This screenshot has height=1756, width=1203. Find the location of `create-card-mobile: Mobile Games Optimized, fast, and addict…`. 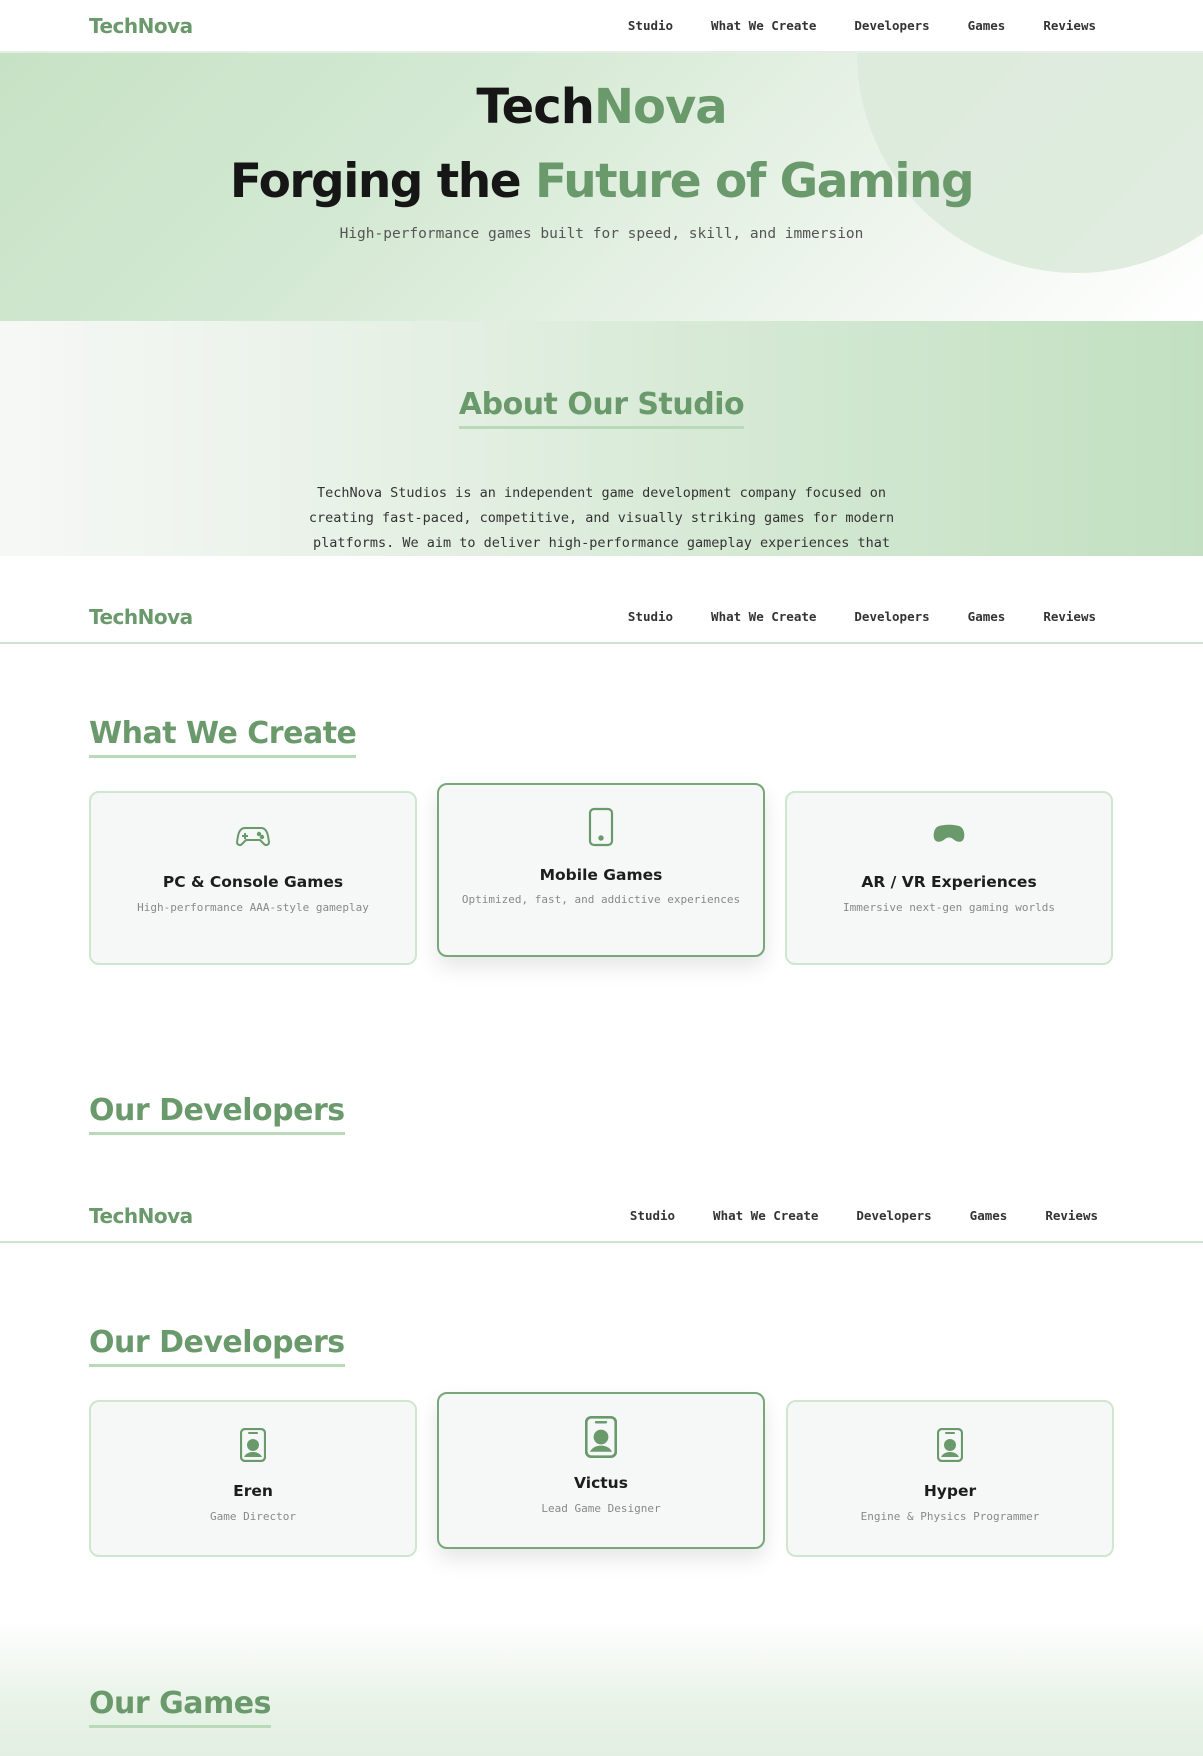

create-card-mobile: Mobile Games Optimized, fast, and addict… is located at coordinates (601, 870).